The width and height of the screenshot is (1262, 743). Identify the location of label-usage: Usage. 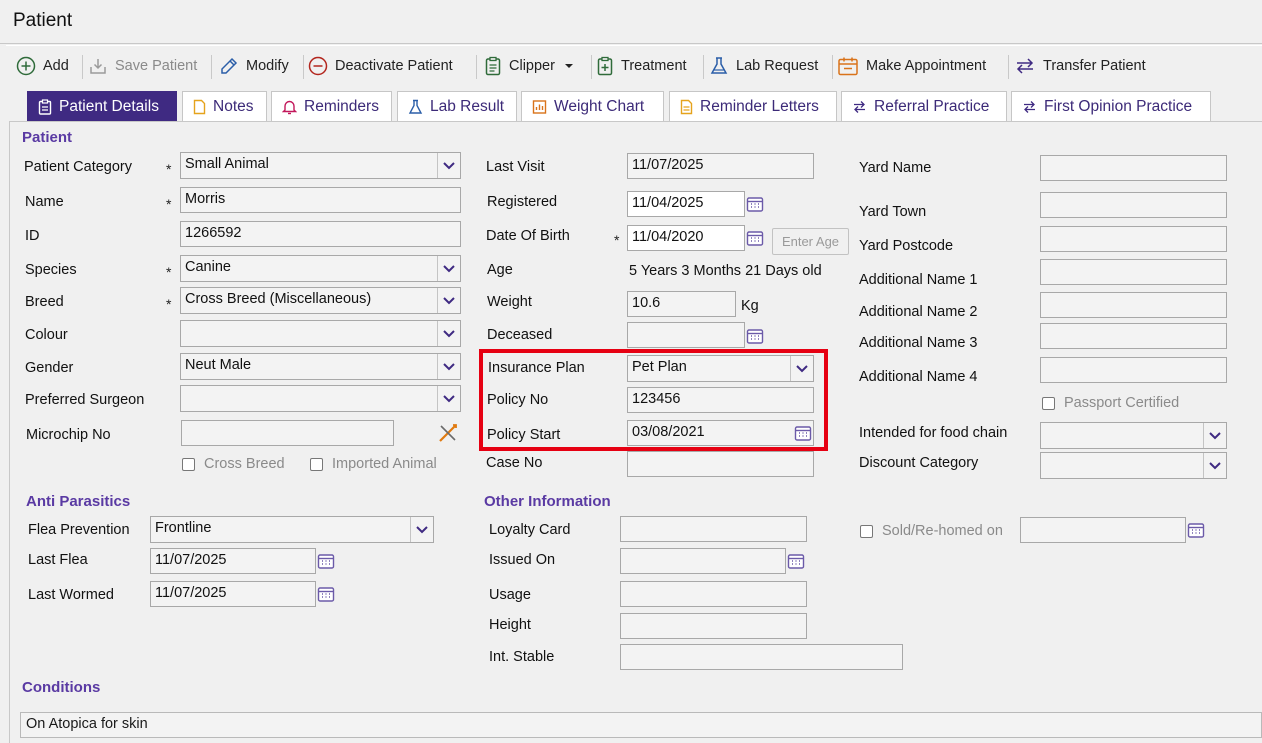
(510, 595).